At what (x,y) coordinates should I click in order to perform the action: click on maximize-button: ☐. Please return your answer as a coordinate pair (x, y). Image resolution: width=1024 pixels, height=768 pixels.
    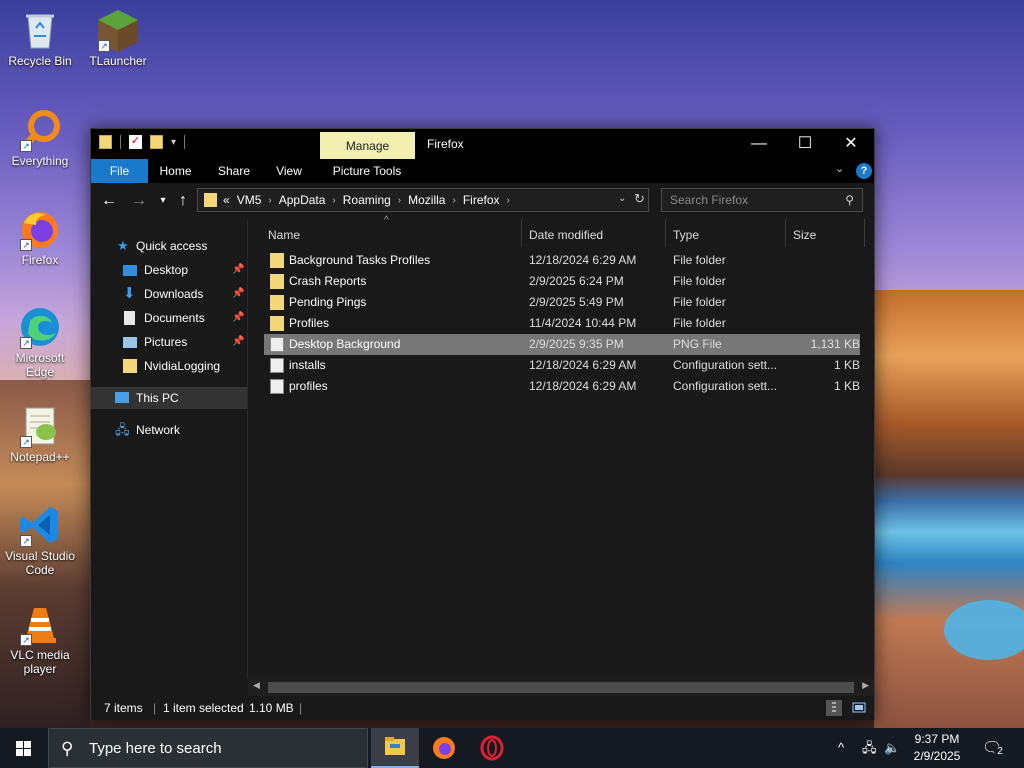
    Looking at the image, I should click on (805, 144).